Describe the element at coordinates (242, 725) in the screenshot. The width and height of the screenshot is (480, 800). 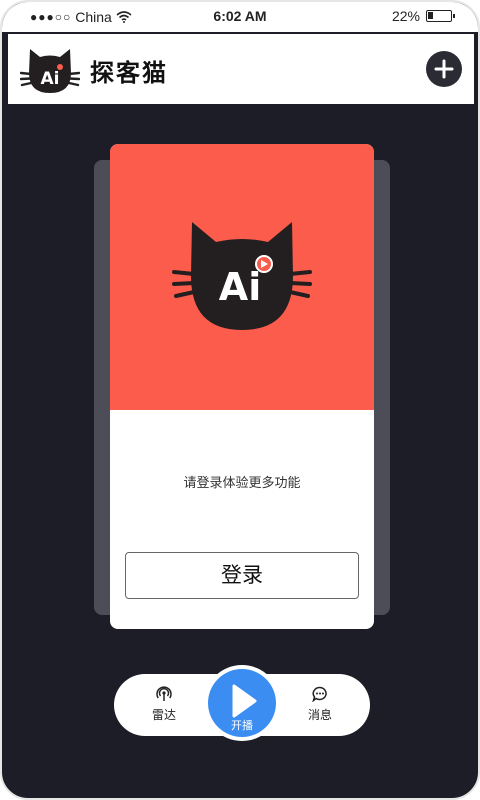
I see `play-label: 开播` at that location.